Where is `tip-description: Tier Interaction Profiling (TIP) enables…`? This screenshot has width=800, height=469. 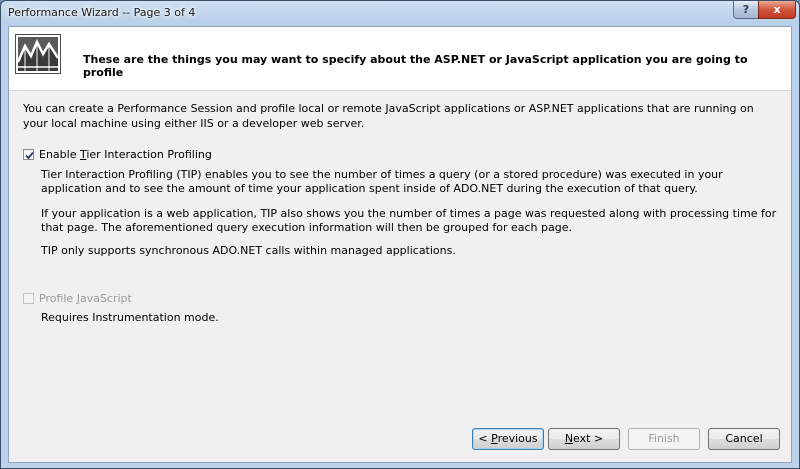 tip-description: Tier Interaction Profiling (TIP) enables… is located at coordinates (382, 181).